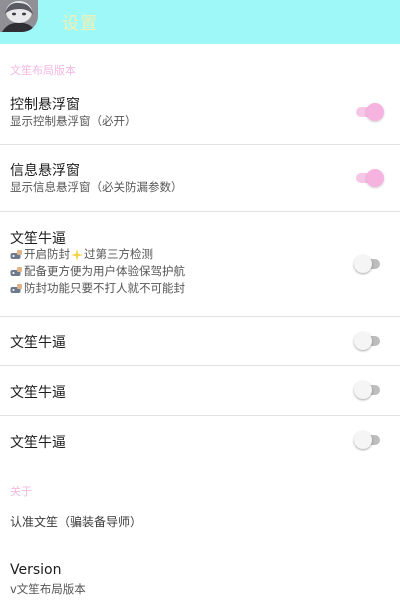 Image resolution: width=400 pixels, height=611 pixels. What do you see at coordinates (200, 178) in the screenshot?
I see `setting-row-info-float: 信息悬浮窗 显示信息悬浮窗（必关防漏参数）` at bounding box center [200, 178].